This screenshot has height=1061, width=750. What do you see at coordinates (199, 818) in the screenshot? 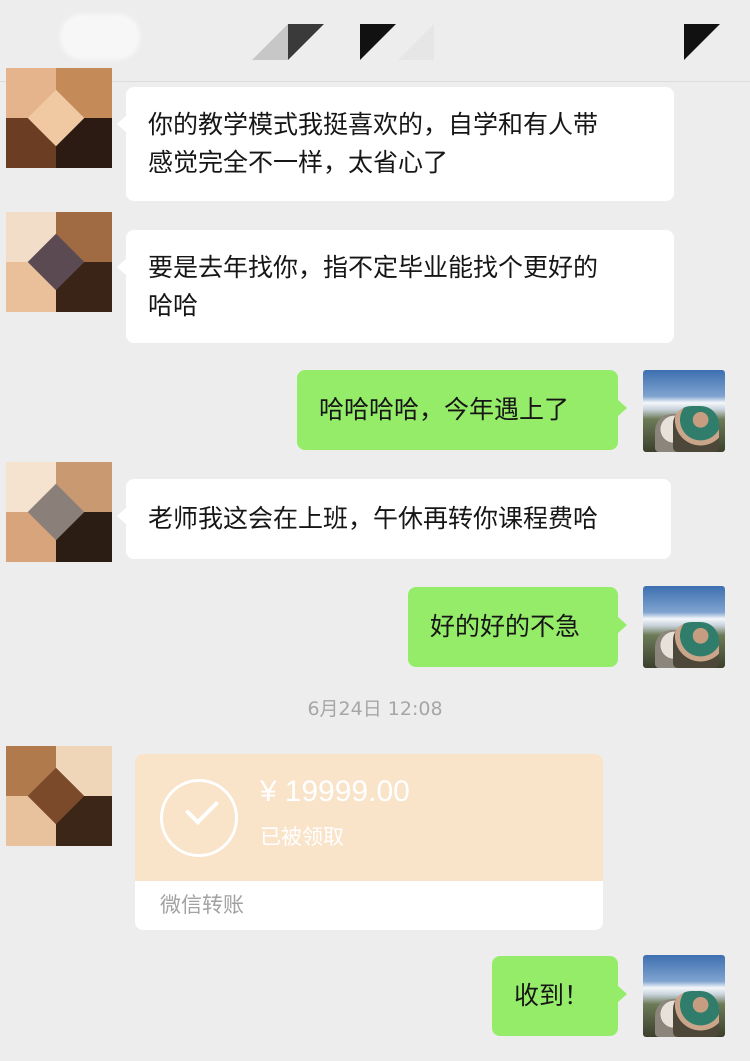
I see `check-circle-icon` at bounding box center [199, 818].